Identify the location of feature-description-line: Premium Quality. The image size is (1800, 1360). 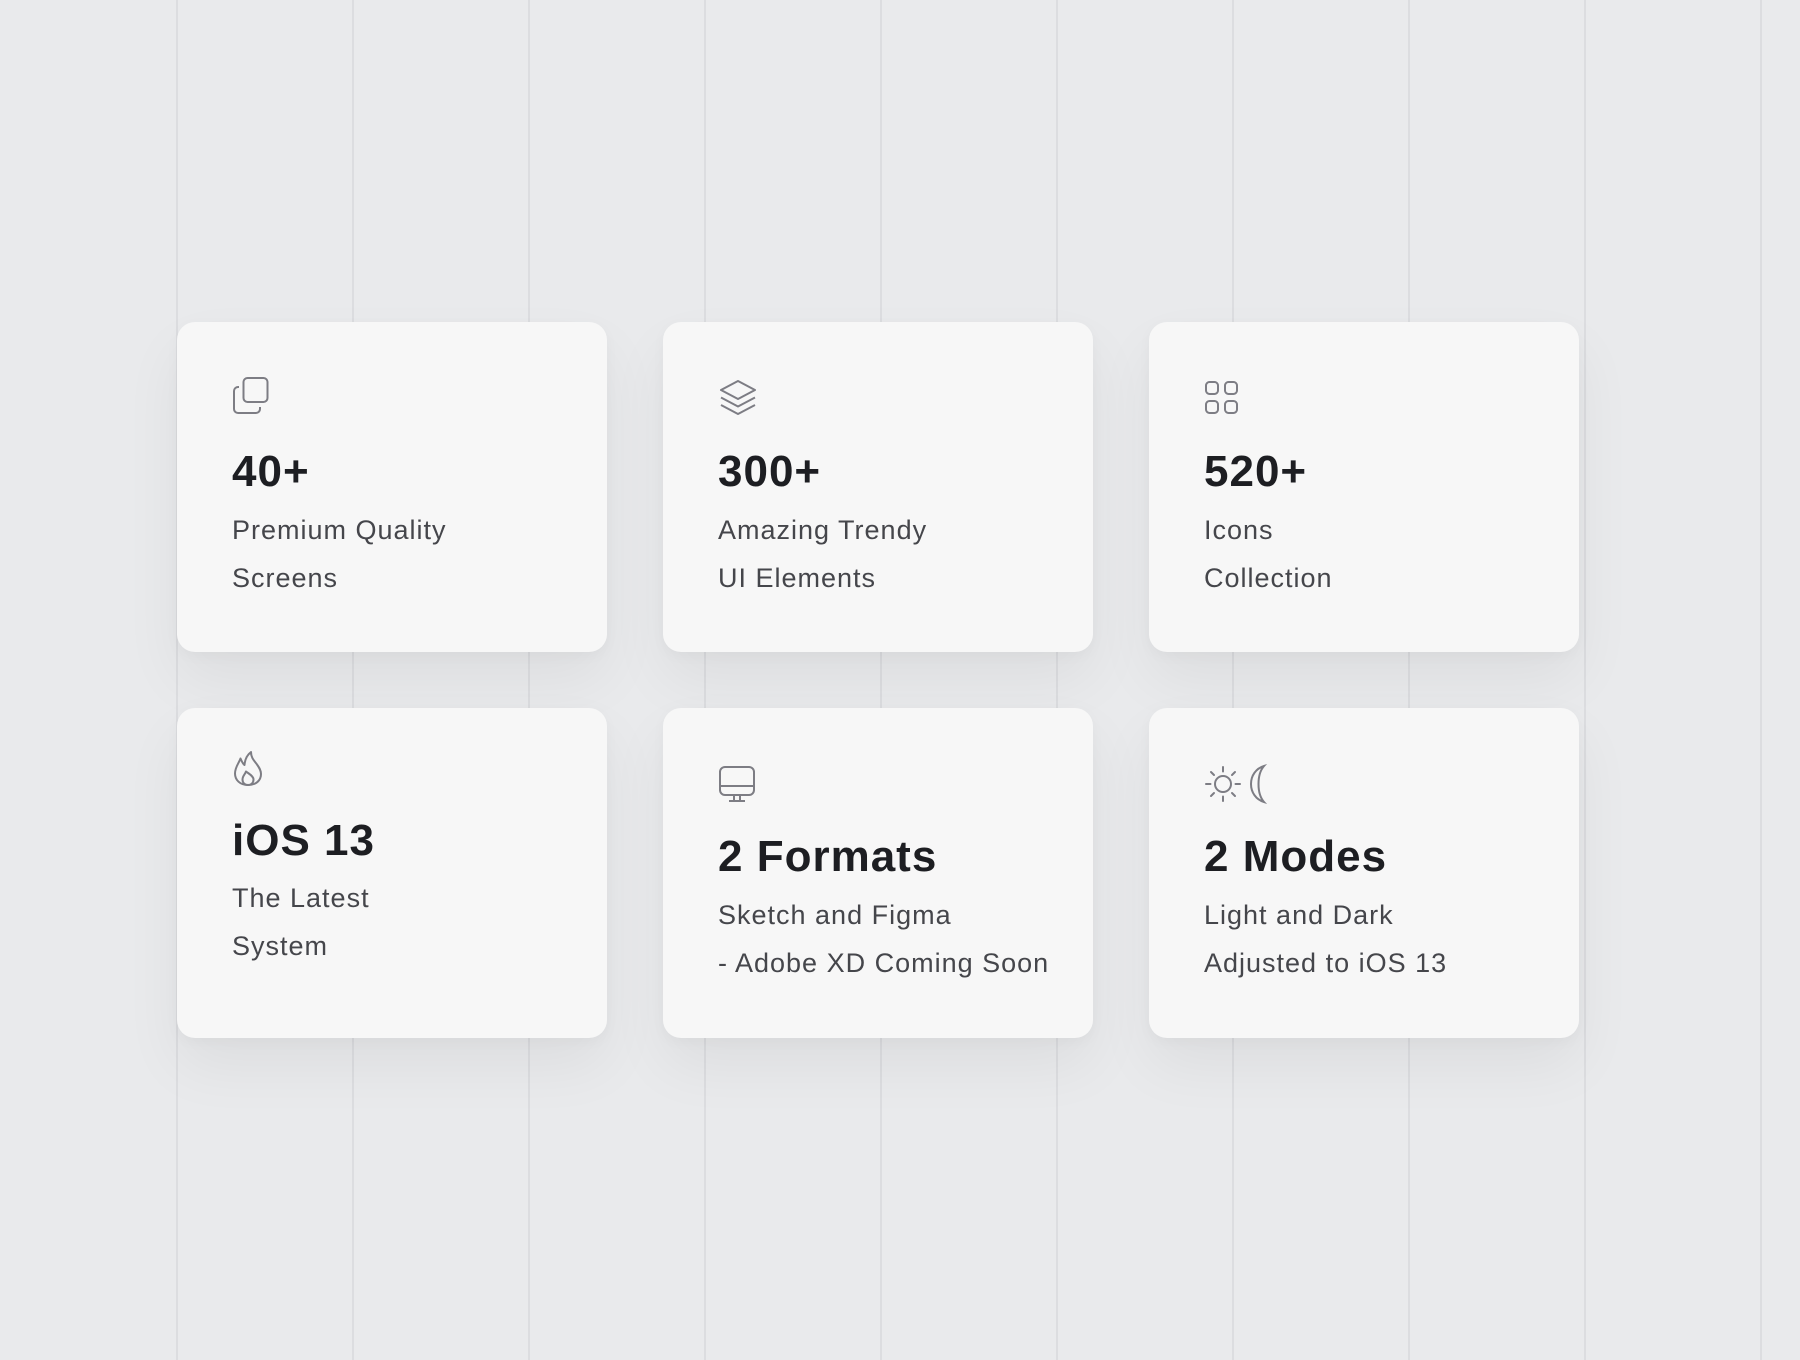
(339, 530).